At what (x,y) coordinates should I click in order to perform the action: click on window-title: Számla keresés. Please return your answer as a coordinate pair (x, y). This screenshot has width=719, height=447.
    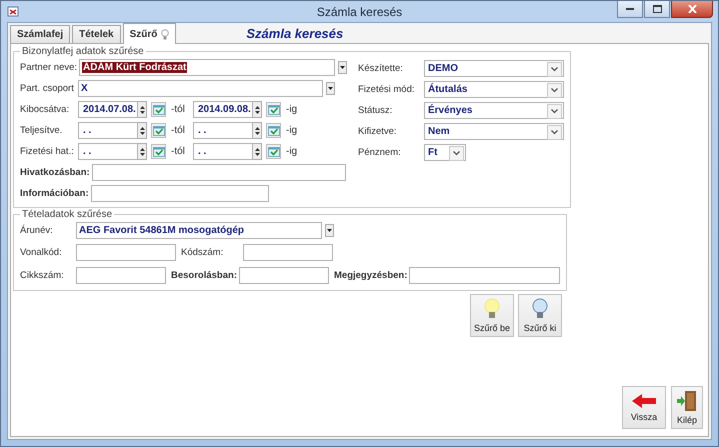
    Looking at the image, I should click on (359, 11).